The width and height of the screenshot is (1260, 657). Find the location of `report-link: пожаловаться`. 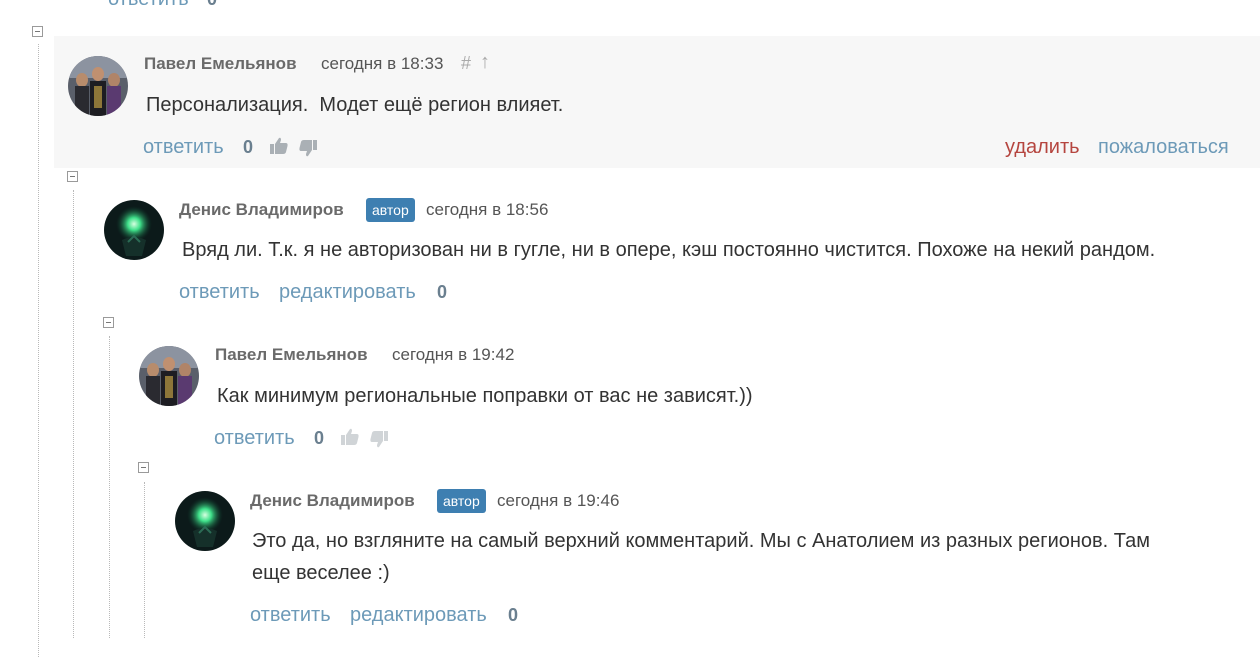

report-link: пожаловаться is located at coordinates (1163, 147).